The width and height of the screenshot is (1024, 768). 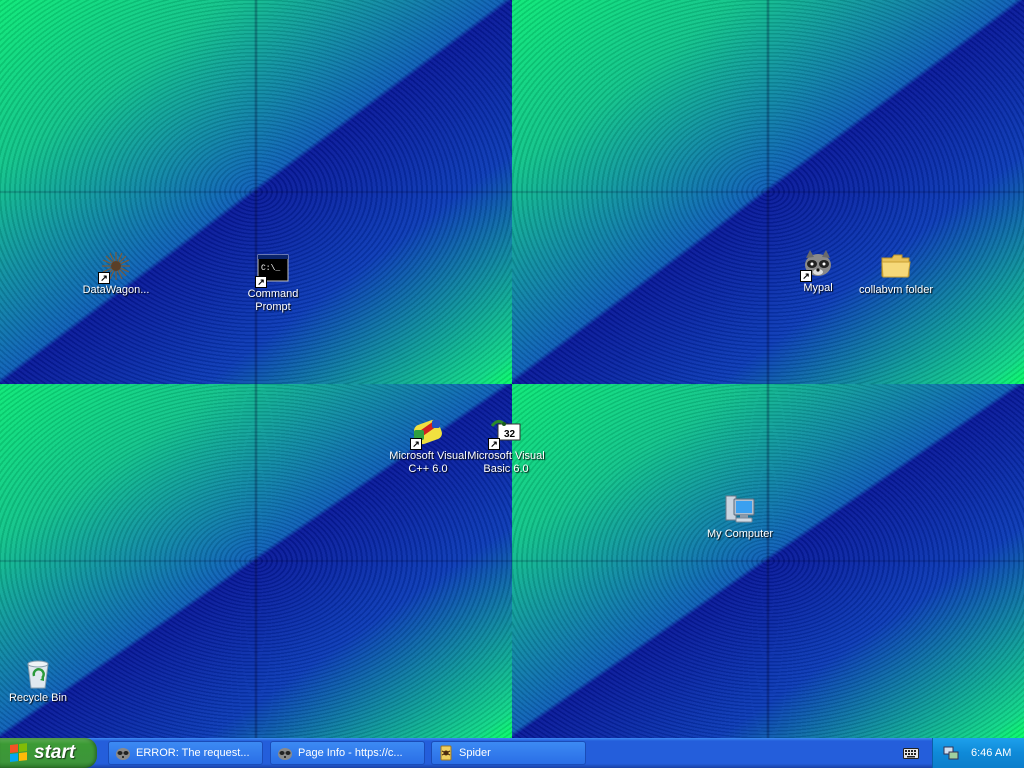 What do you see at coordinates (817, 265) in the screenshot?
I see `raccoon-icon: ↗` at bounding box center [817, 265].